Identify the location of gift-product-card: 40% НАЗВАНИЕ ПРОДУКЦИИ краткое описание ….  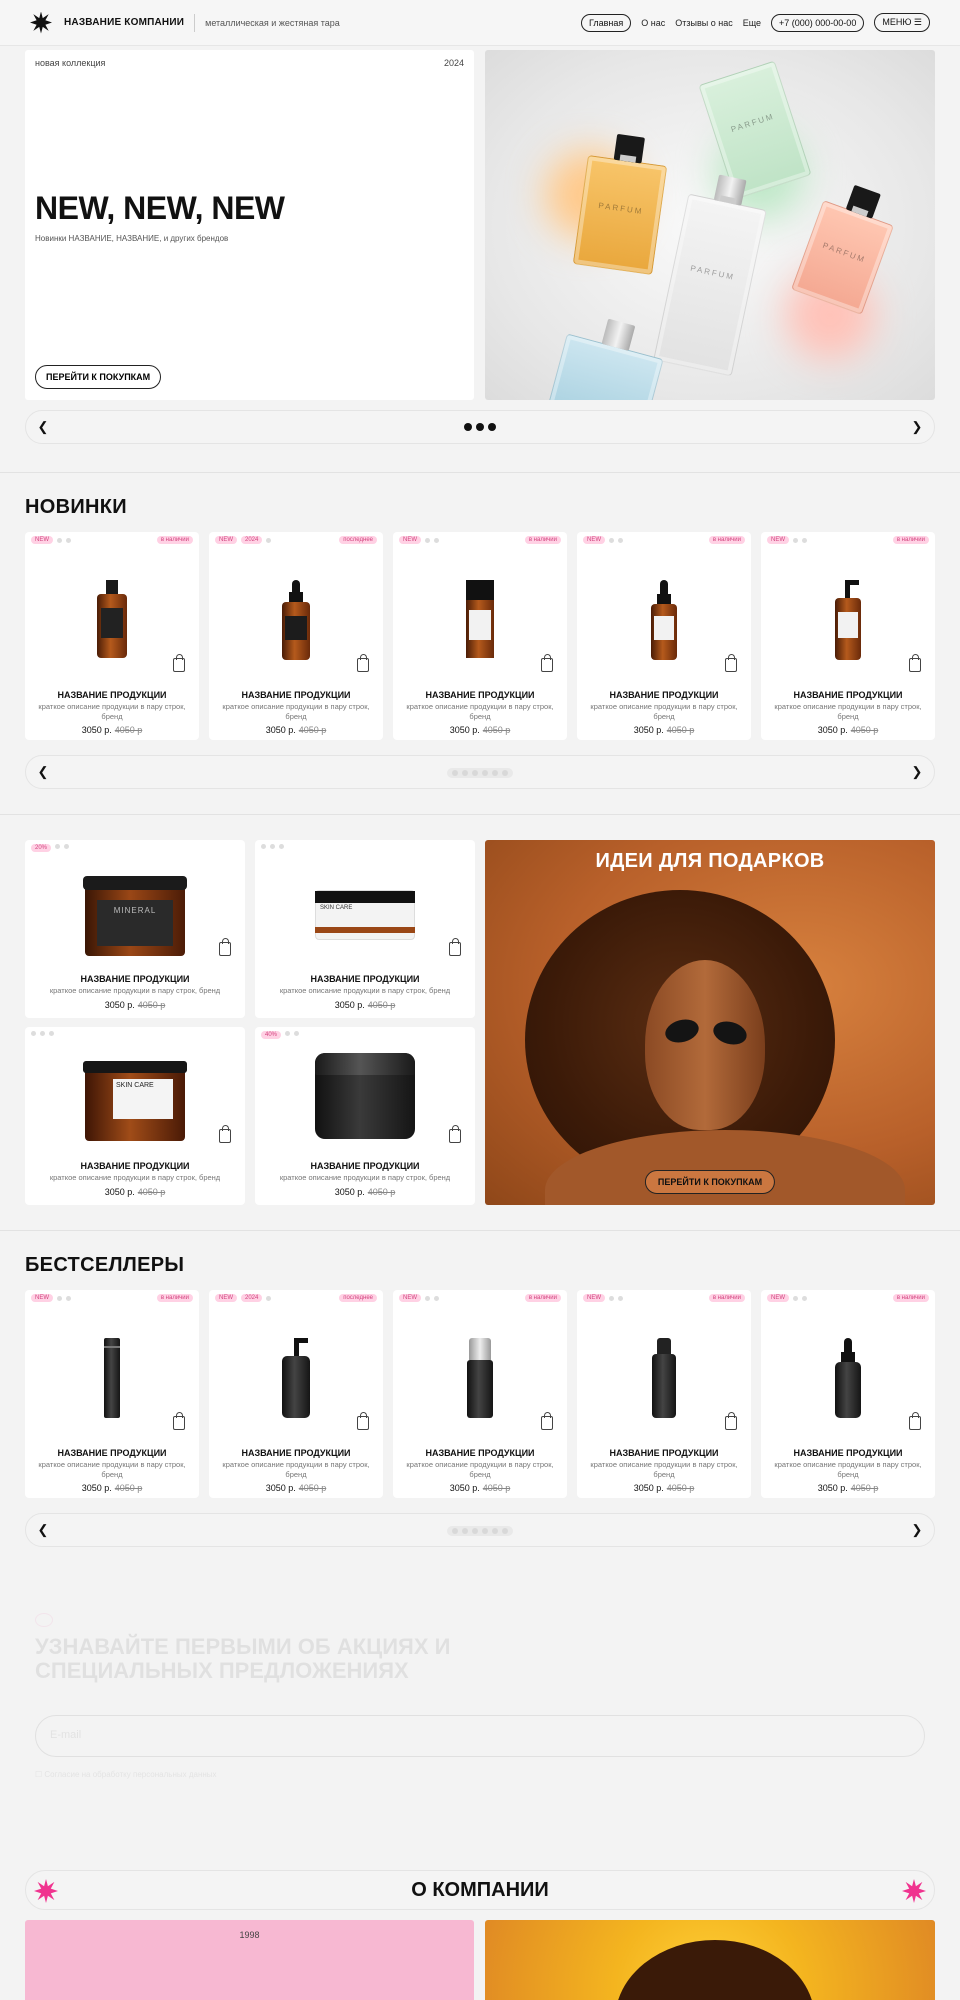
(365, 1116).